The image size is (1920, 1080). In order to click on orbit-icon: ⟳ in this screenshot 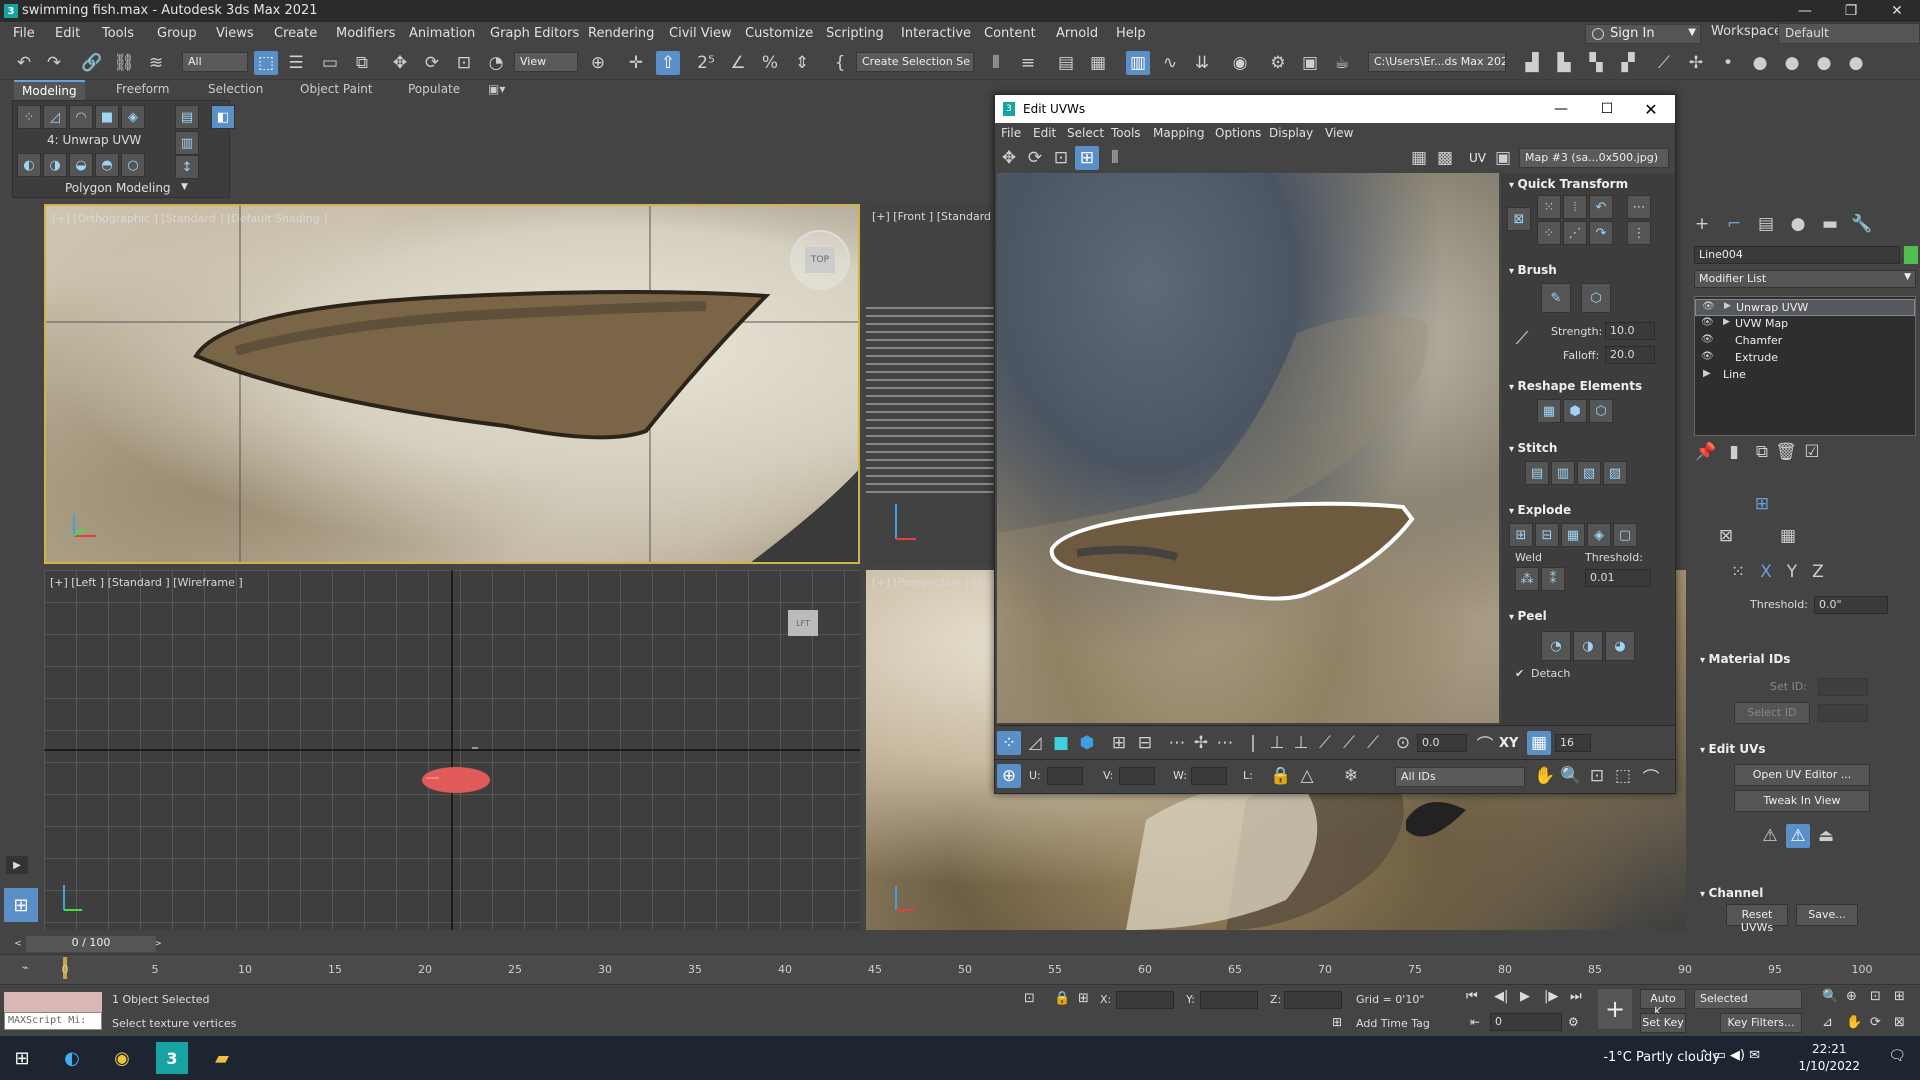, I will do `click(1875, 1022)`.